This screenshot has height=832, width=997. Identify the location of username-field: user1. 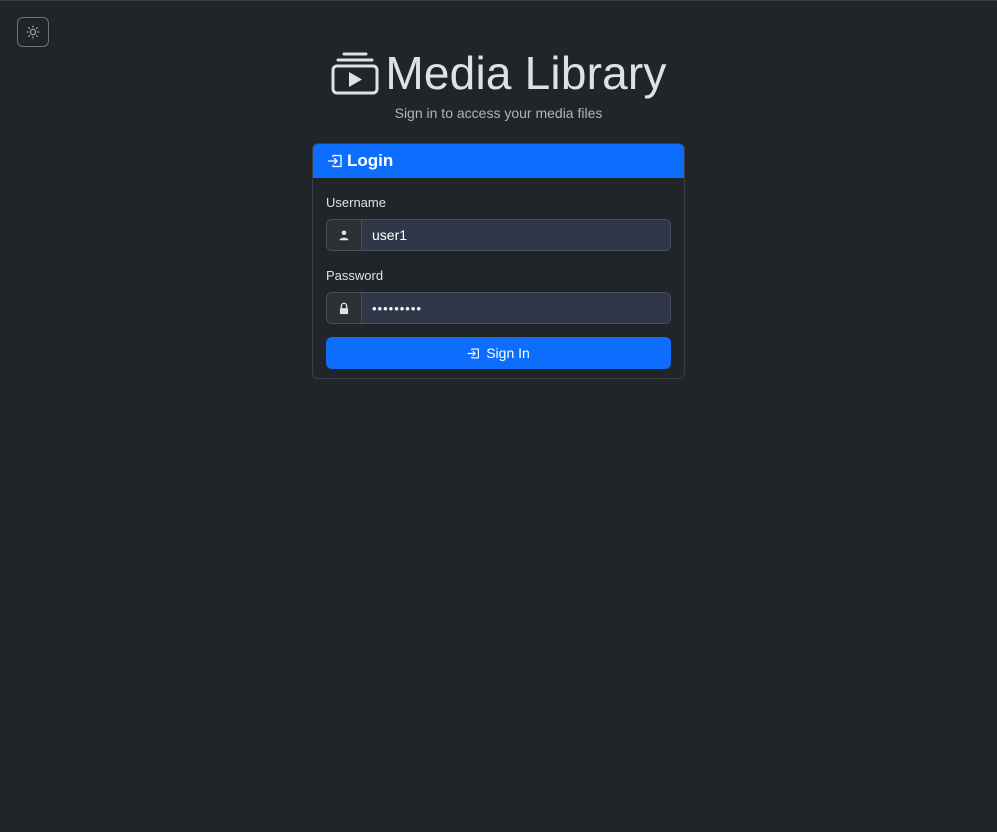
(516, 235).